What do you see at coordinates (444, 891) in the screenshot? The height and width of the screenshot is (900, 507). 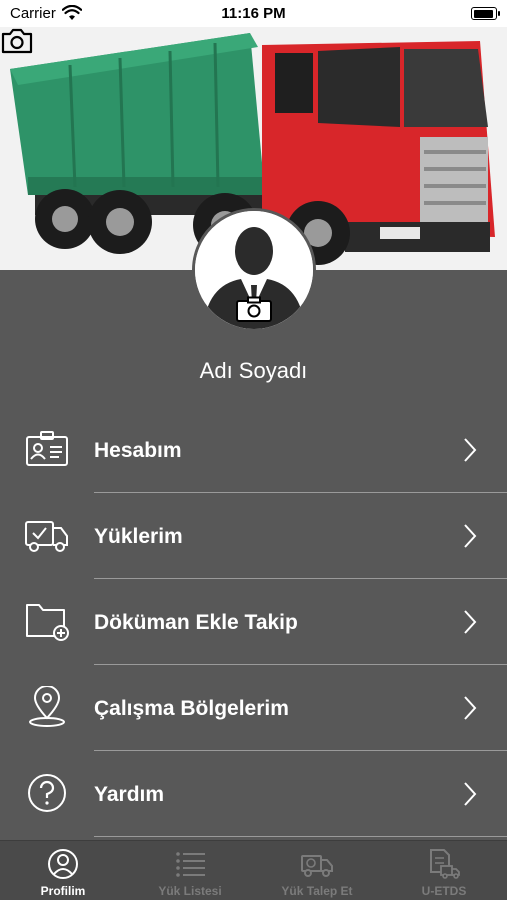 I see `tab-label: U-ETDS` at bounding box center [444, 891].